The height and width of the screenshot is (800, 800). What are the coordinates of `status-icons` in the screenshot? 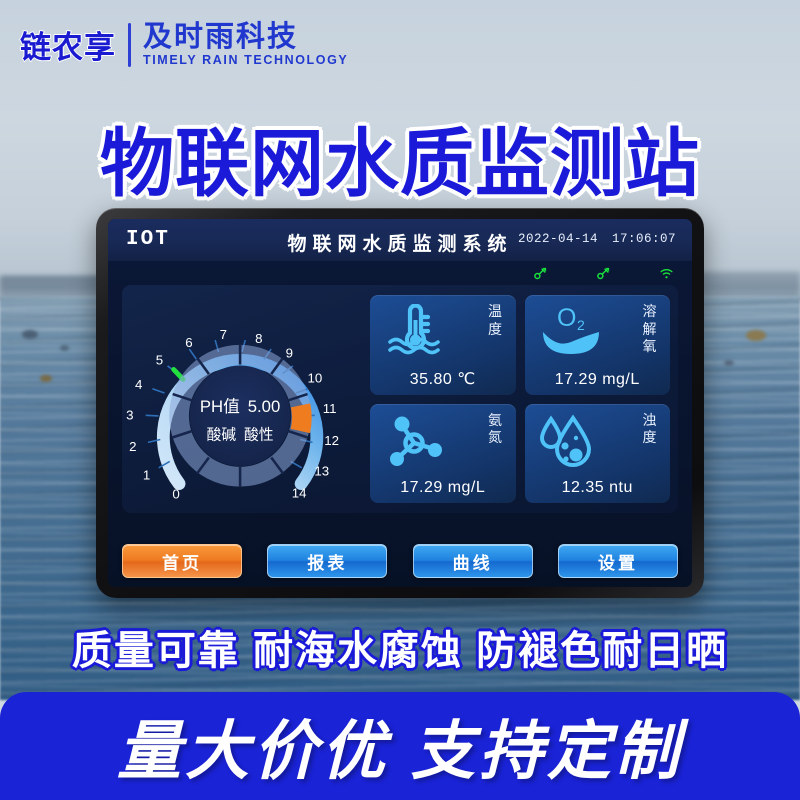 It's located at (603, 273).